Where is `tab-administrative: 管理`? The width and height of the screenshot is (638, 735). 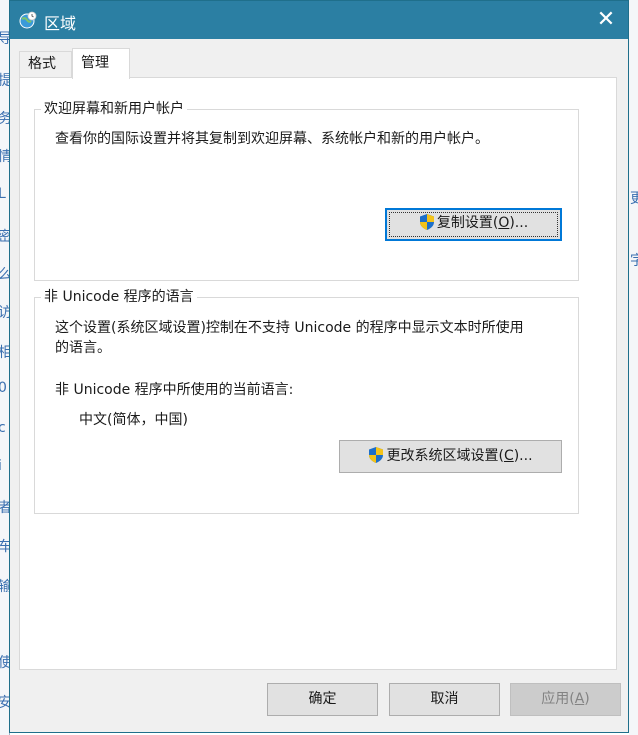 tab-administrative: 管理 is located at coordinates (101, 63).